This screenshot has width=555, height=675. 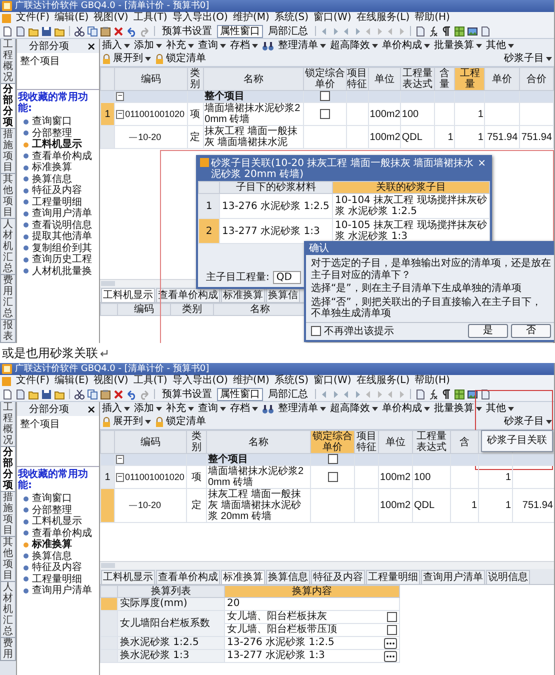 I want to click on side-tab: 分部分项, so click(x=8, y=469).